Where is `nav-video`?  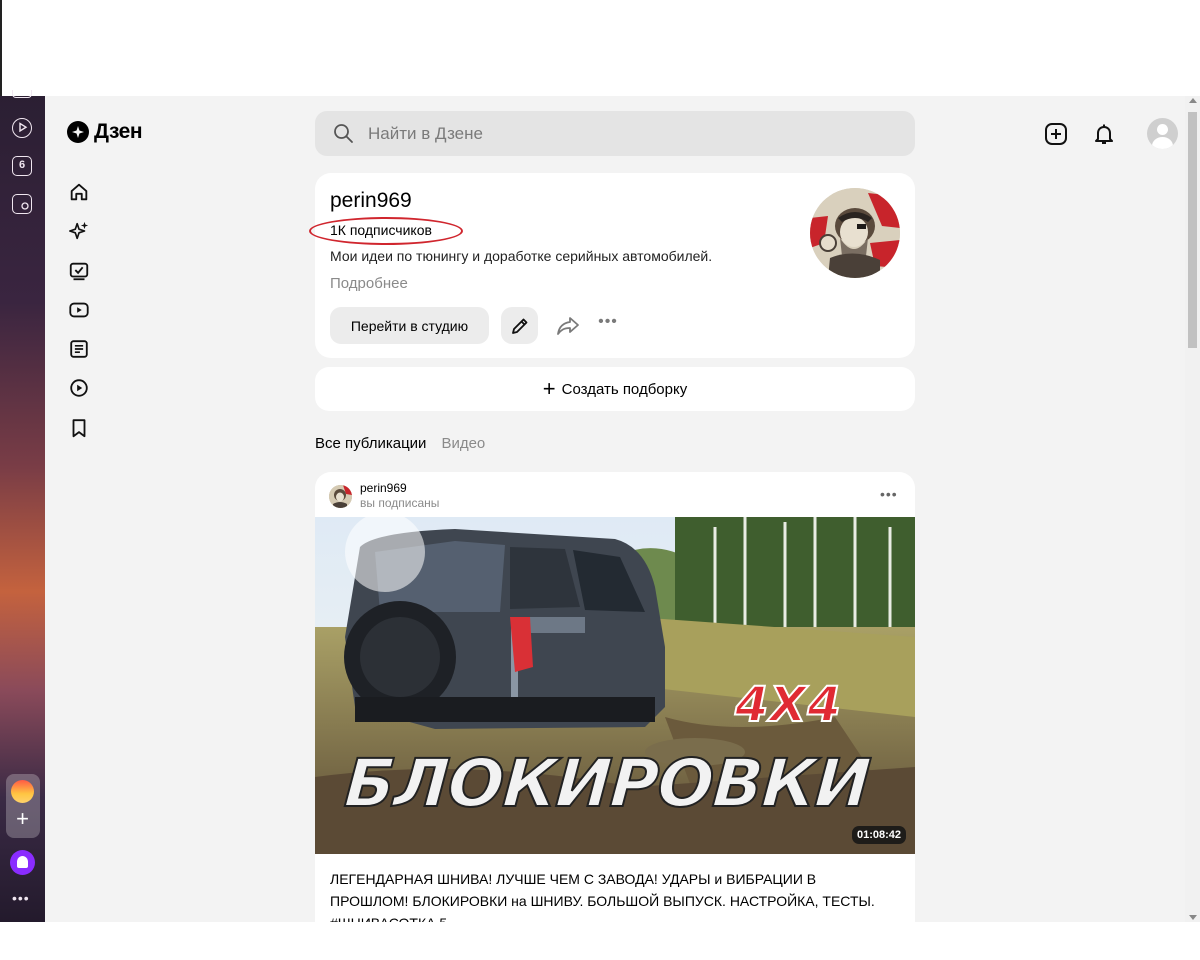 nav-video is located at coordinates (79, 310).